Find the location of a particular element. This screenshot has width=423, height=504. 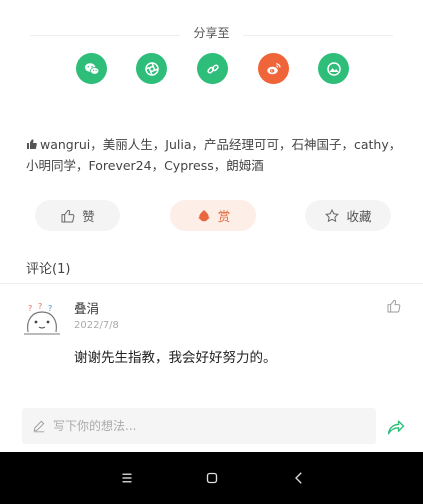

comment-author: 叠涓 is located at coordinates (86, 307).